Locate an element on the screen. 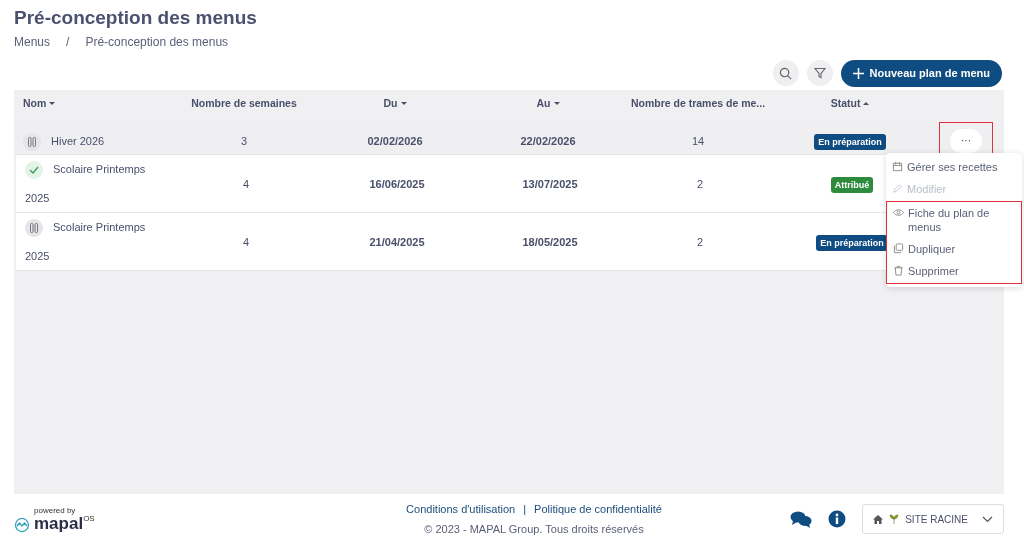 This screenshot has height=543, width=1024. copyright-text: © 2023 - MAPAL Group. Tous droits réservés is located at coordinates (534, 529).